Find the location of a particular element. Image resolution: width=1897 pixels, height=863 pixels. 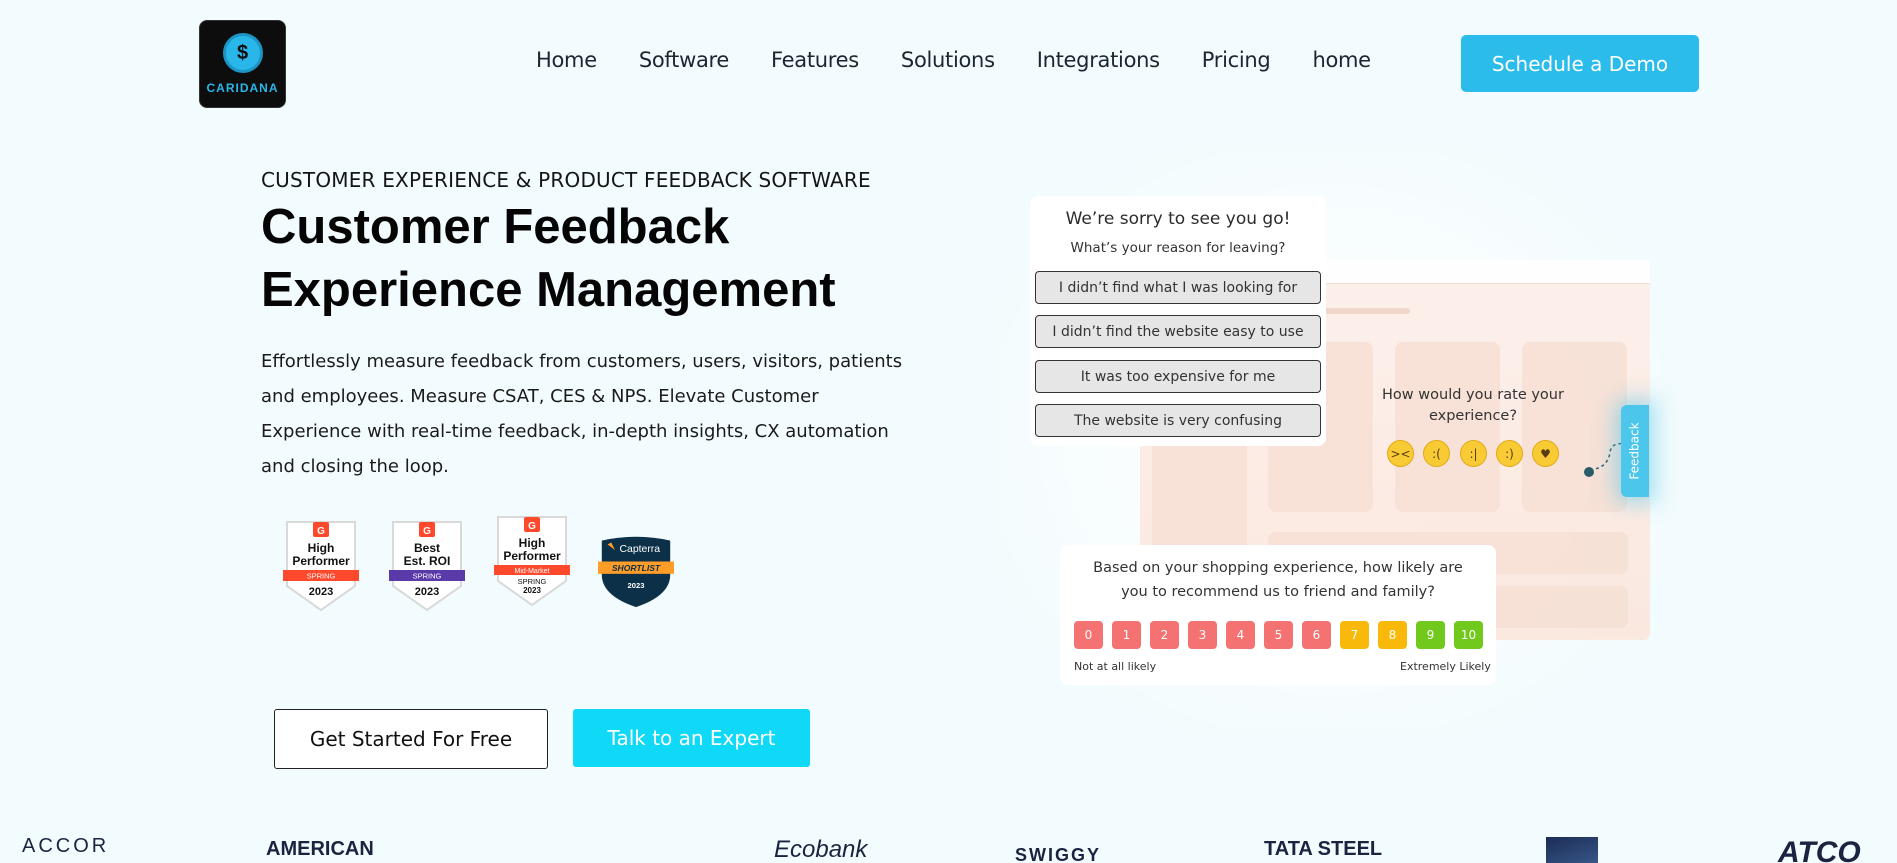

svg-text: Capterra is located at coordinates (639, 549).